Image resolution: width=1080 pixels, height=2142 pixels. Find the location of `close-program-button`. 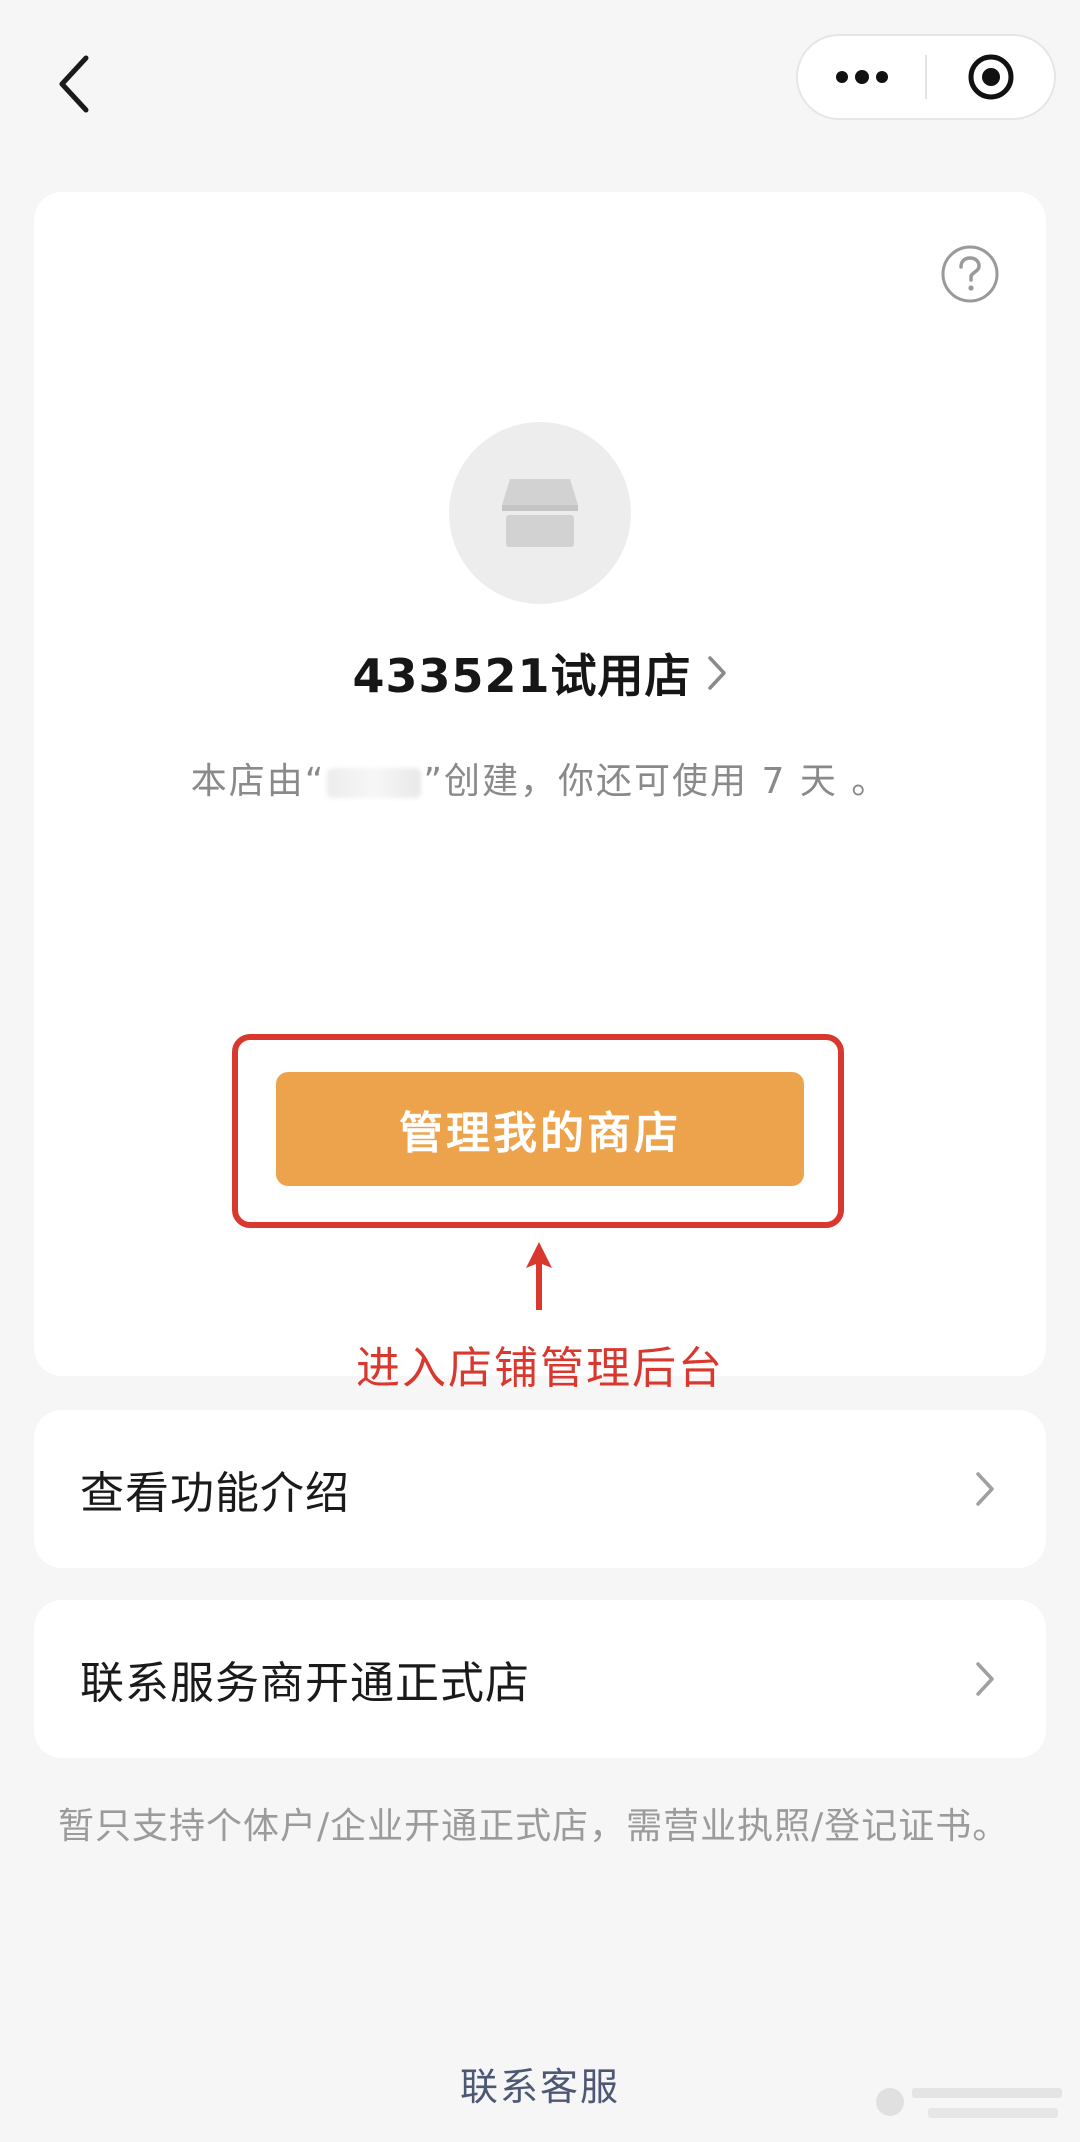

close-program-button is located at coordinates (990, 77).